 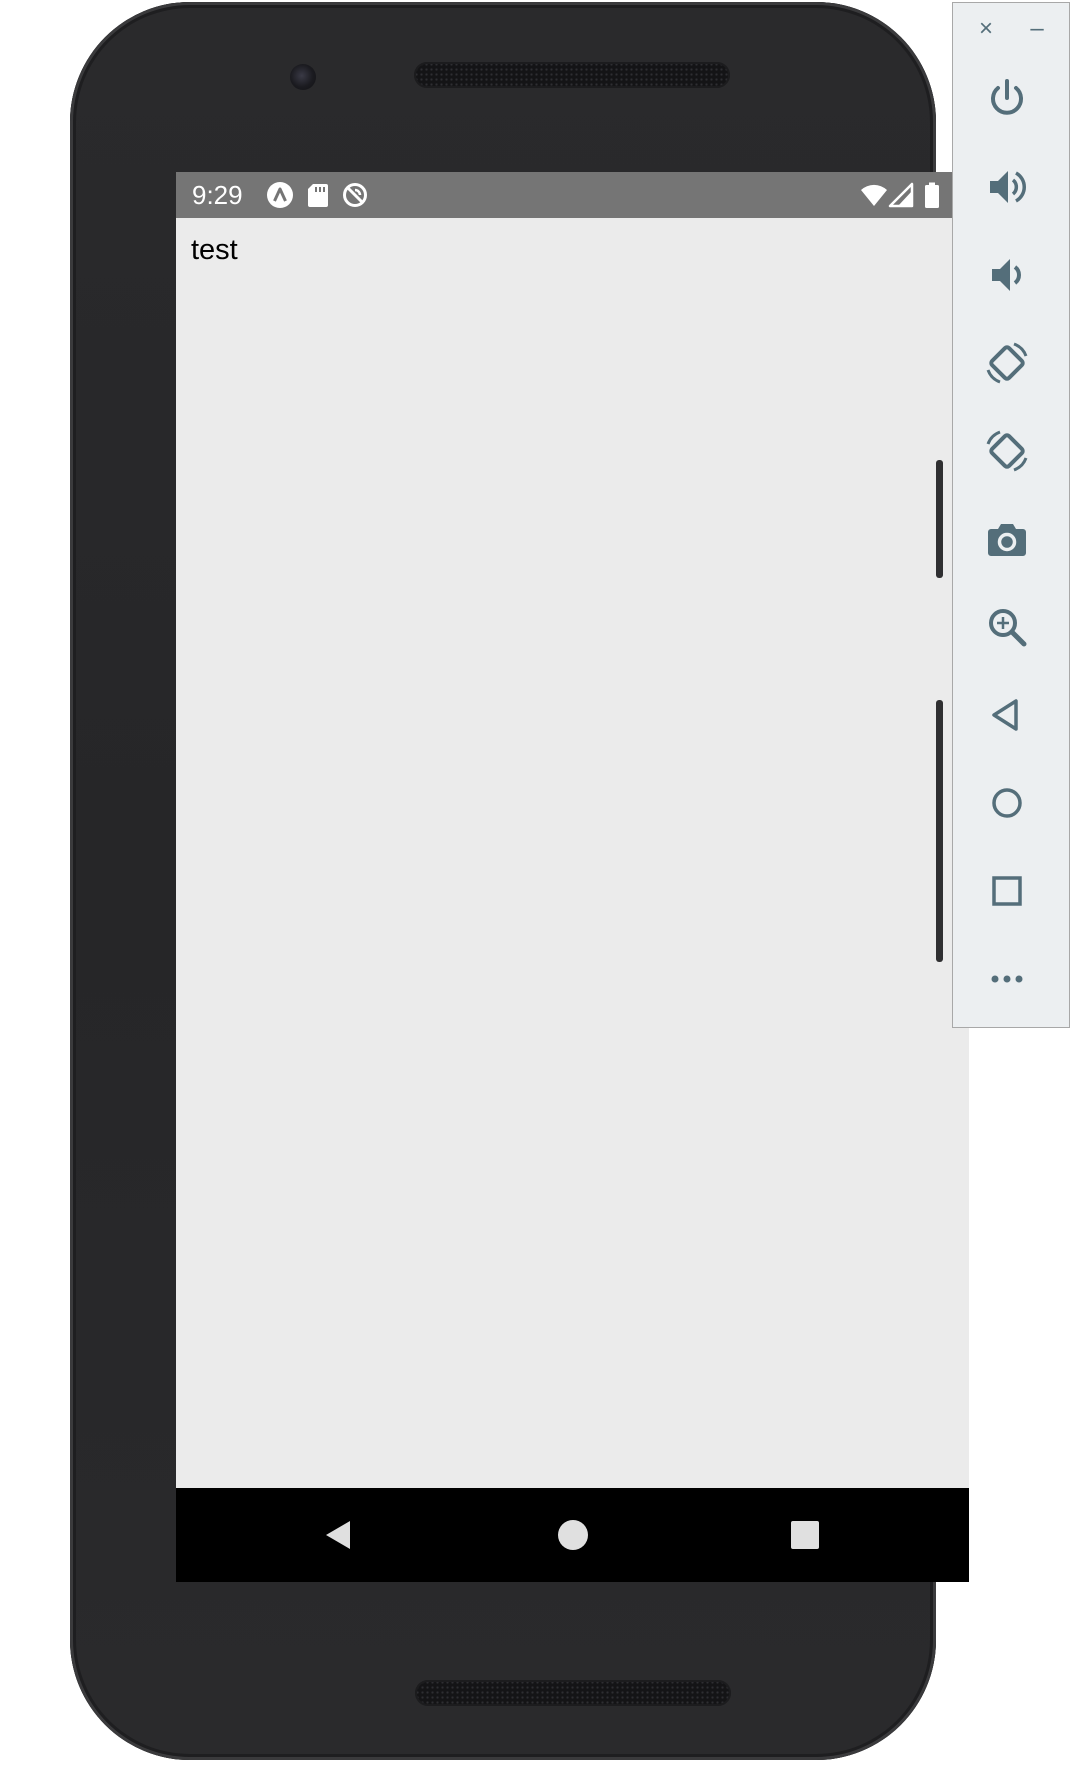 What do you see at coordinates (932, 195) in the screenshot?
I see `battery-icon` at bounding box center [932, 195].